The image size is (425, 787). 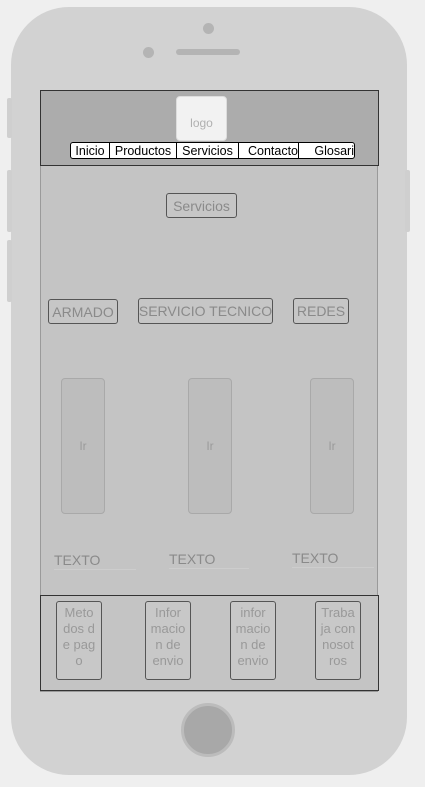 What do you see at coordinates (253, 640) in the screenshot?
I see `footer-informacion-envio-2: informacion de envio` at bounding box center [253, 640].